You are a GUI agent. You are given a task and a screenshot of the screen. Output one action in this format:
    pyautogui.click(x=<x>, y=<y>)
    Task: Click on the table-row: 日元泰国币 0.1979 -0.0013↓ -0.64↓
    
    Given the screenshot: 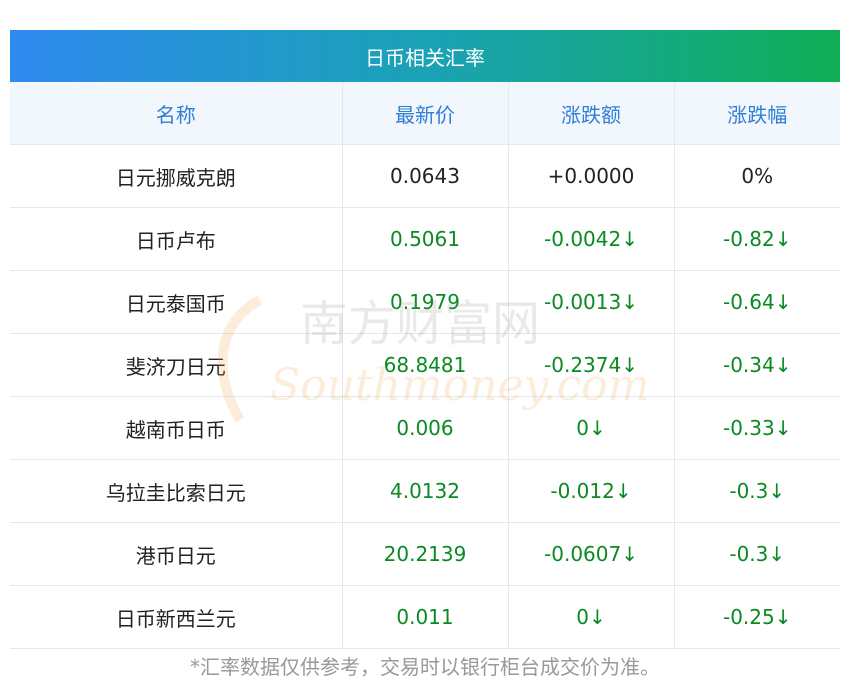 What is the action you would take?
    pyautogui.click(x=425, y=302)
    